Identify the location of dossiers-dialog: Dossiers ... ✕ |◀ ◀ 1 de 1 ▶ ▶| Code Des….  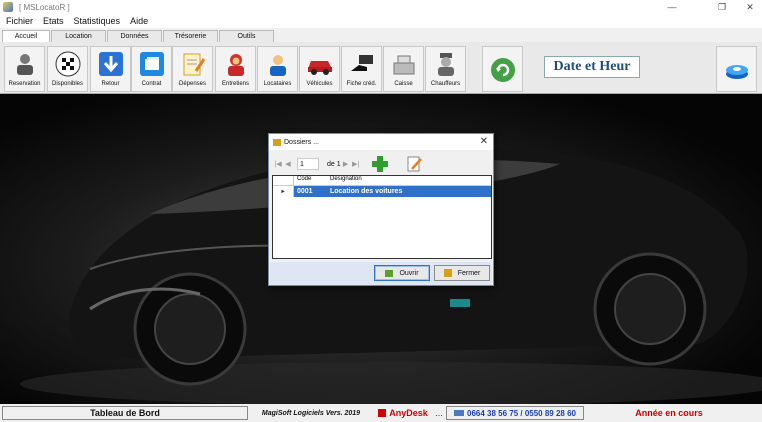
(381, 209).